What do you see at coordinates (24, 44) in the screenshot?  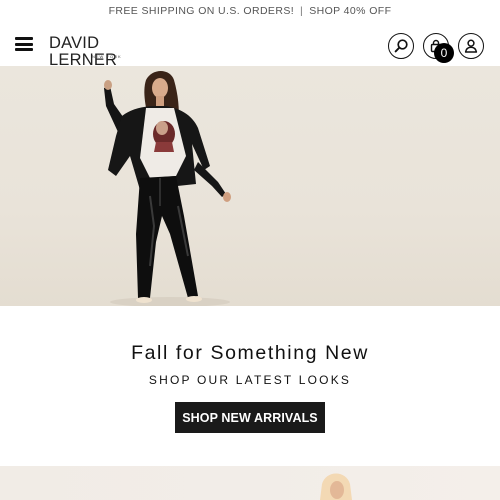 I see `menu-icon` at bounding box center [24, 44].